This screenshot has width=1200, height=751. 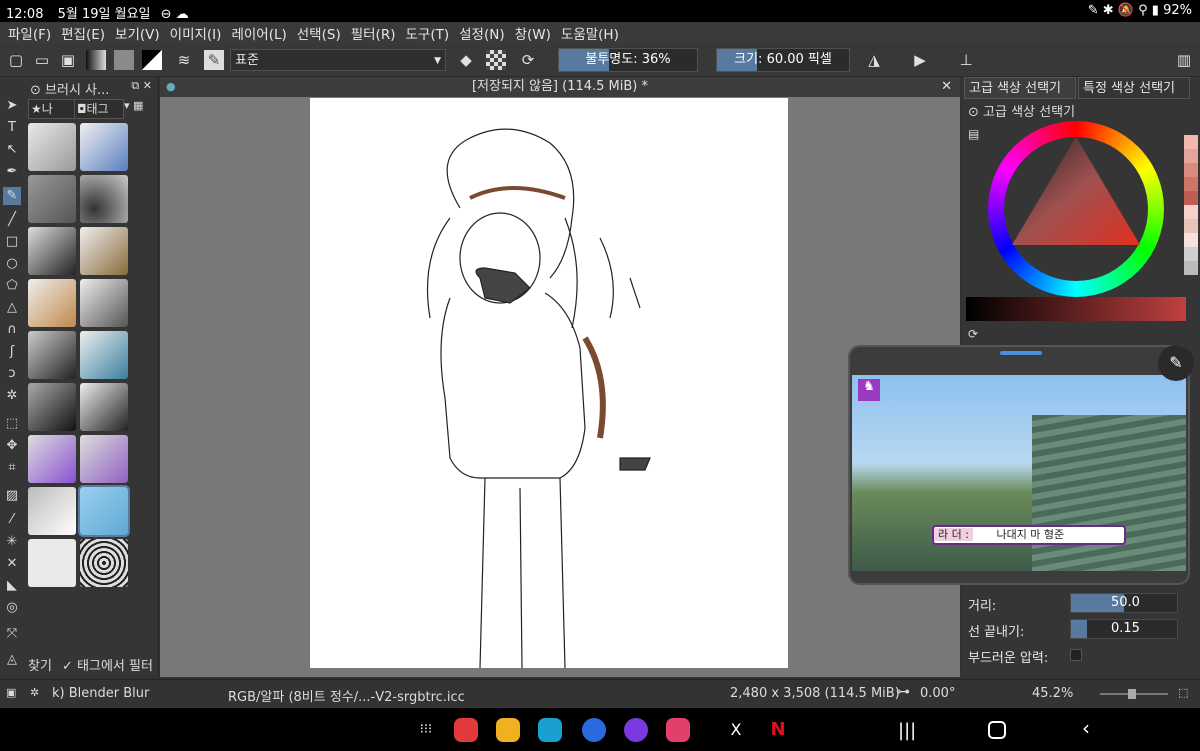 I want to click on drag-handle, so click(x=1021, y=353).